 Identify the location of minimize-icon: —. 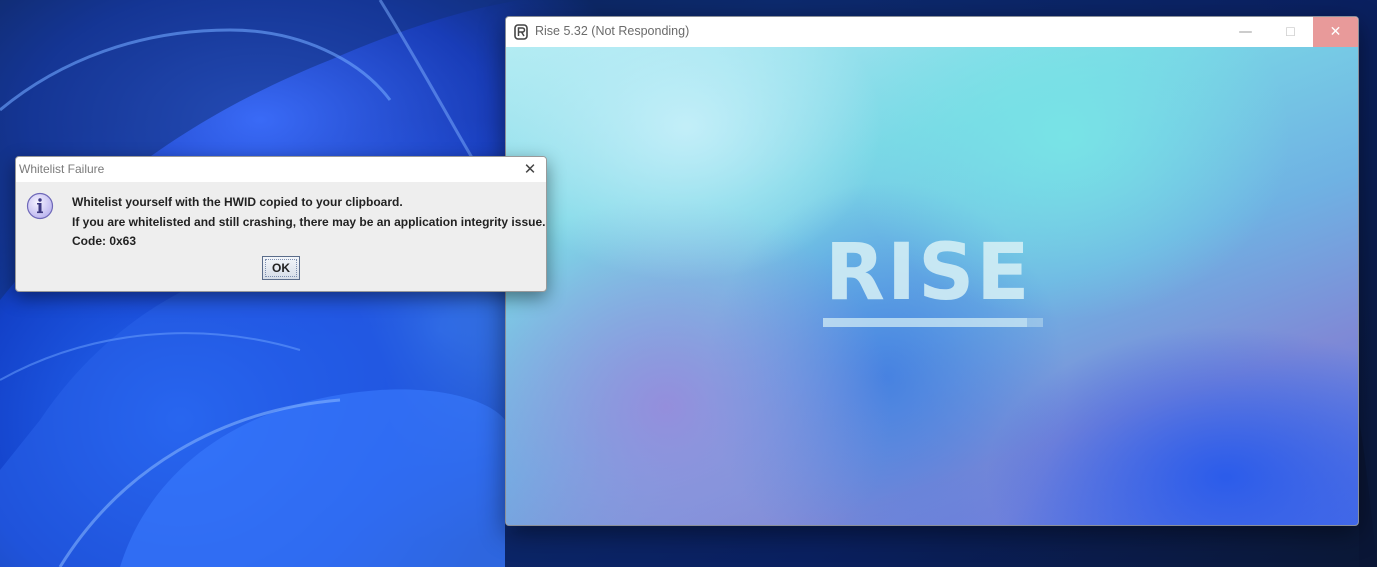
(1245, 32).